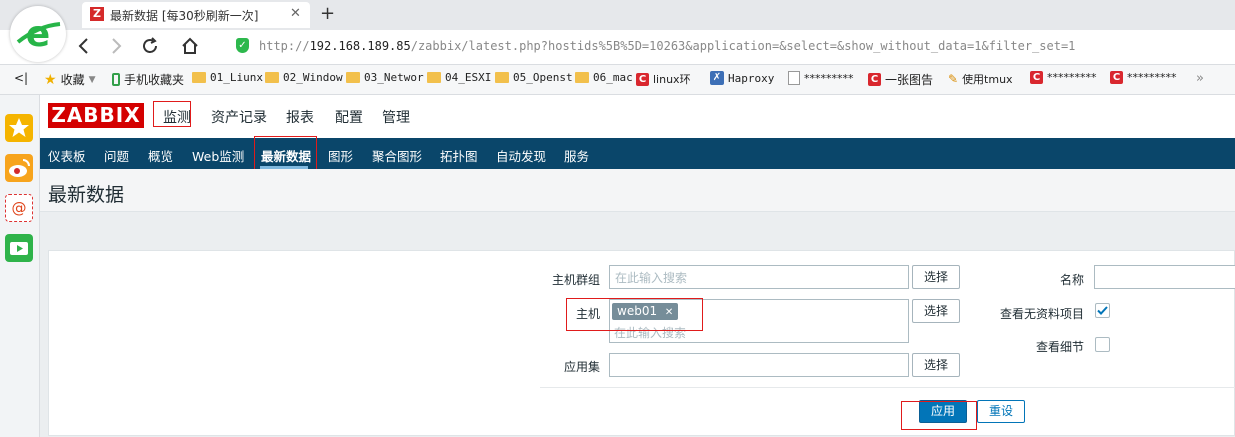 This screenshot has height=437, width=1235. I want to click on bookmark-folder: 05_Openst, so click(534, 77).